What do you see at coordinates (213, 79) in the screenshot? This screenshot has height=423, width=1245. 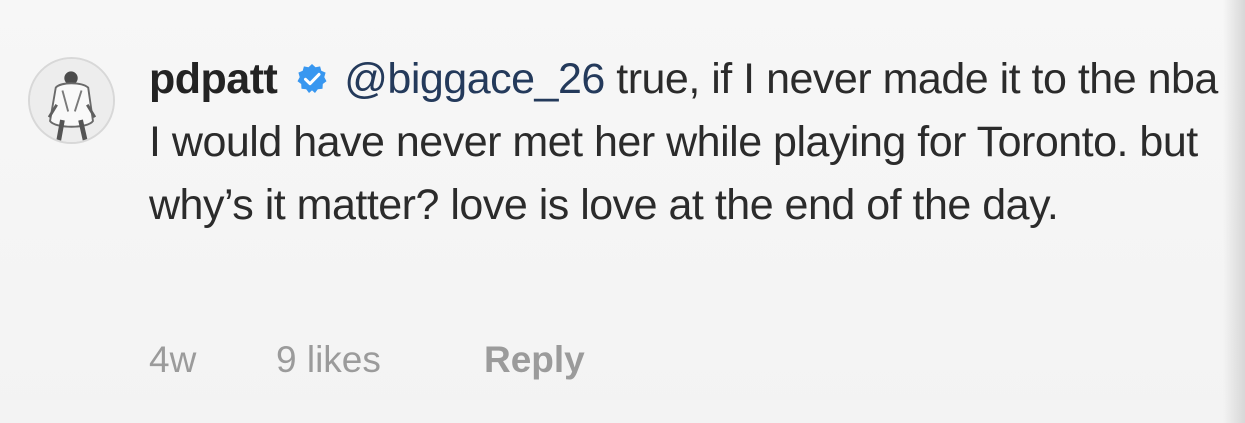 I see `comment-username: pdpatt` at bounding box center [213, 79].